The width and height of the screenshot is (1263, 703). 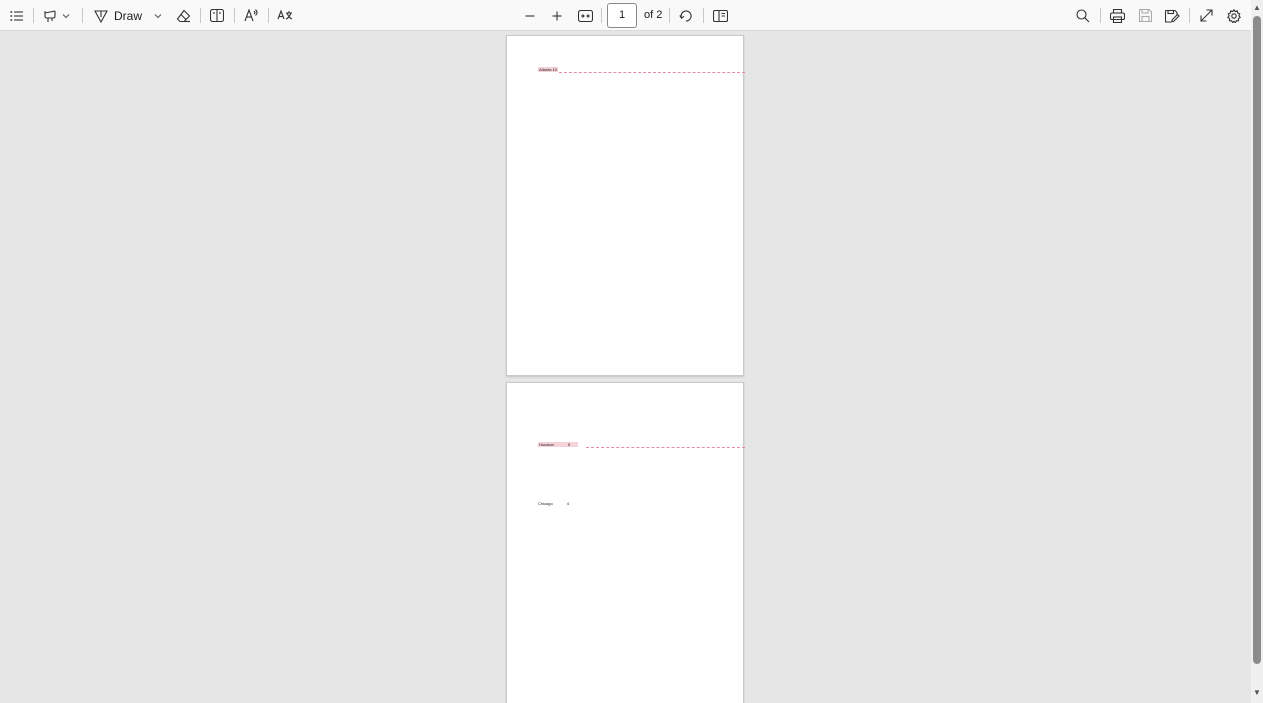 I want to click on two-page-icon, so click(x=720, y=15).